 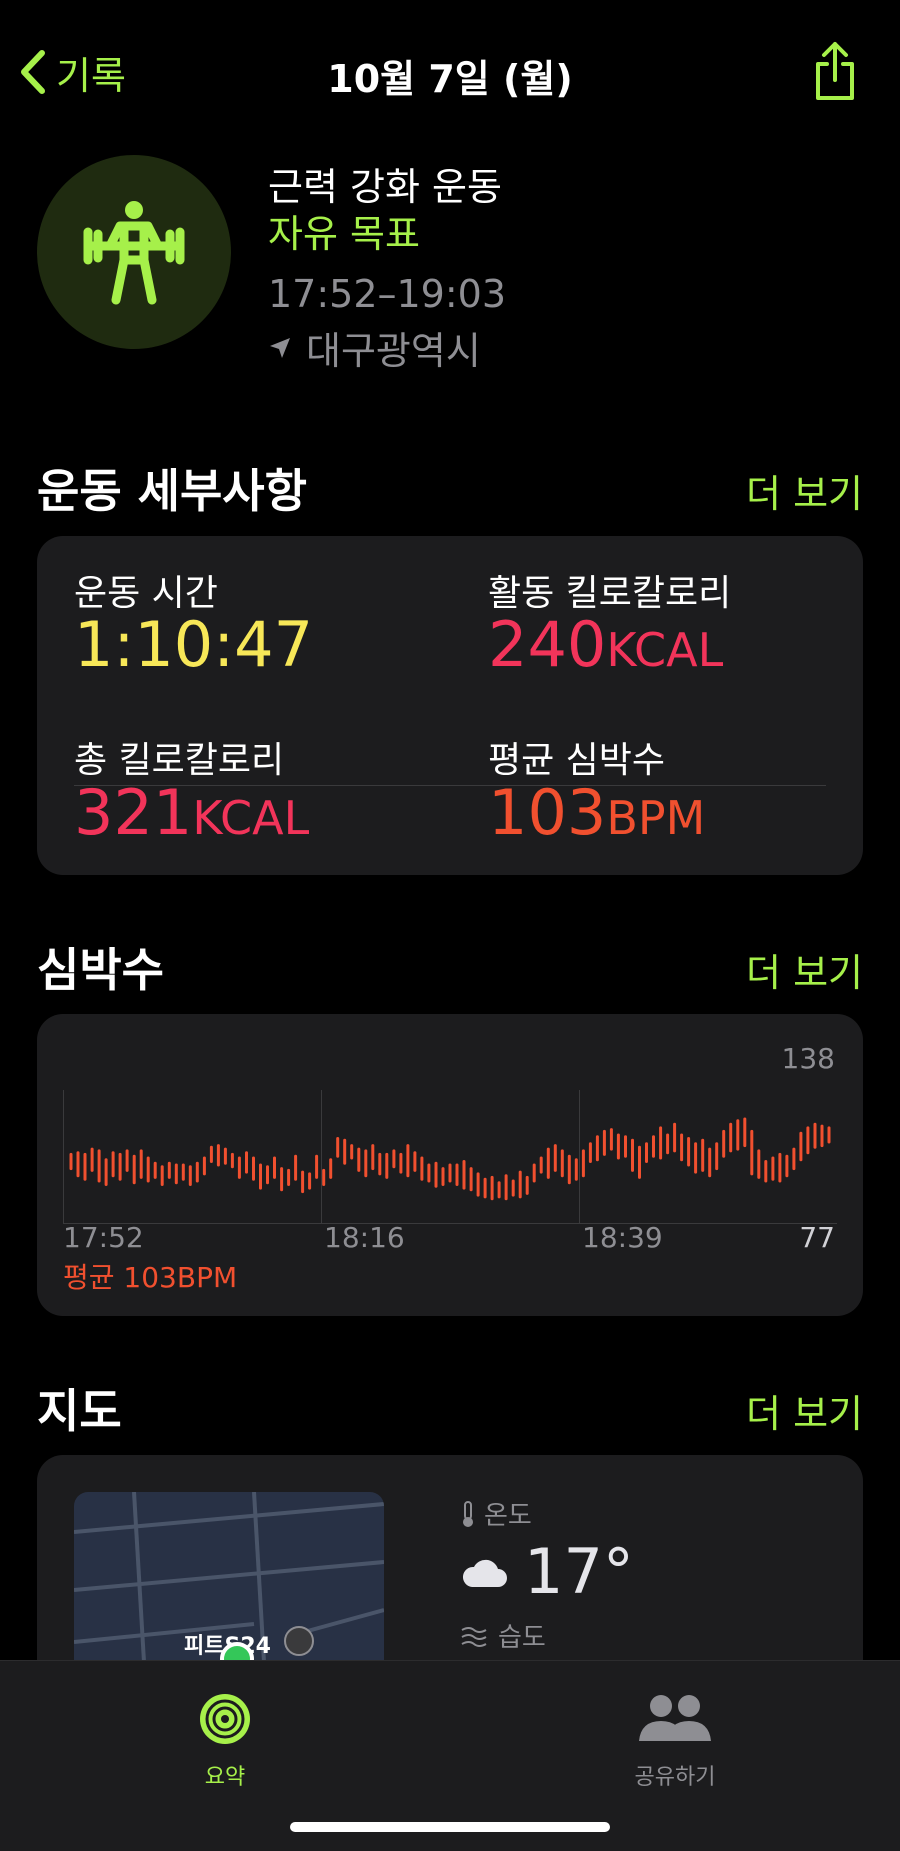 I want to click on map-more-link: 더 보기, so click(x=804, y=1410).